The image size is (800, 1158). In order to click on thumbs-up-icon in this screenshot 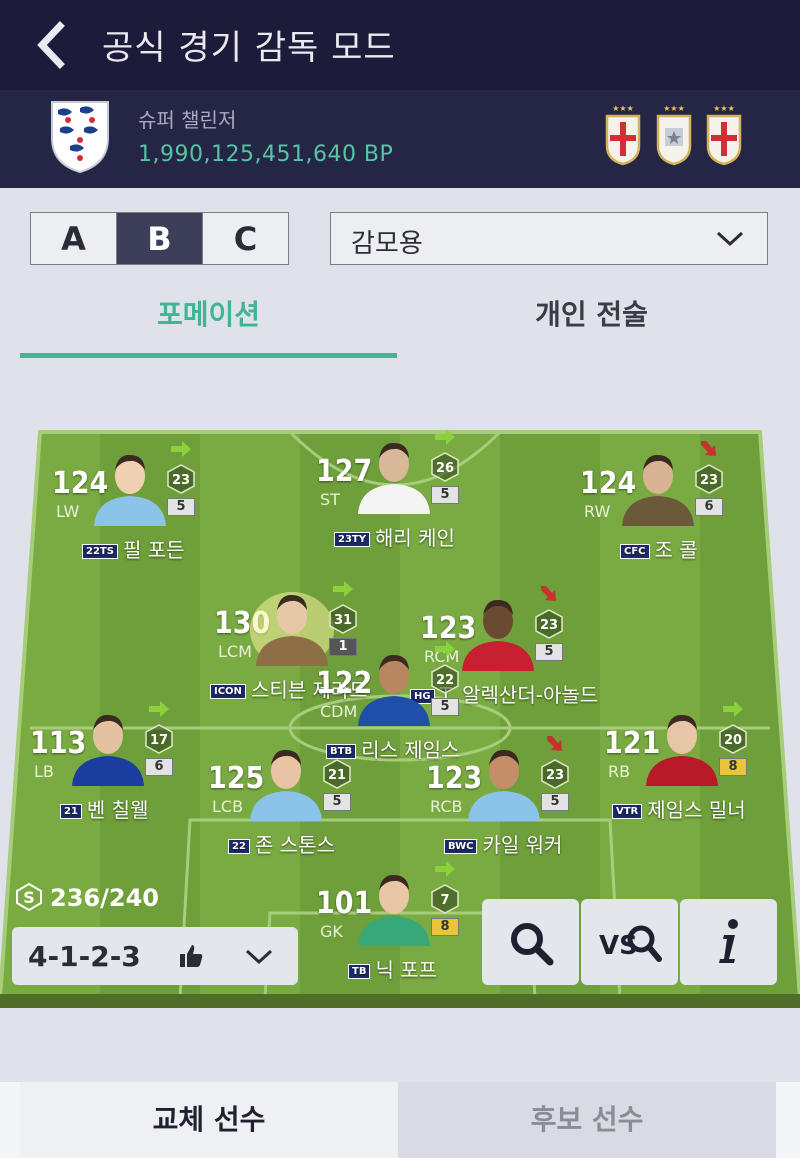, I will do `click(191, 956)`.